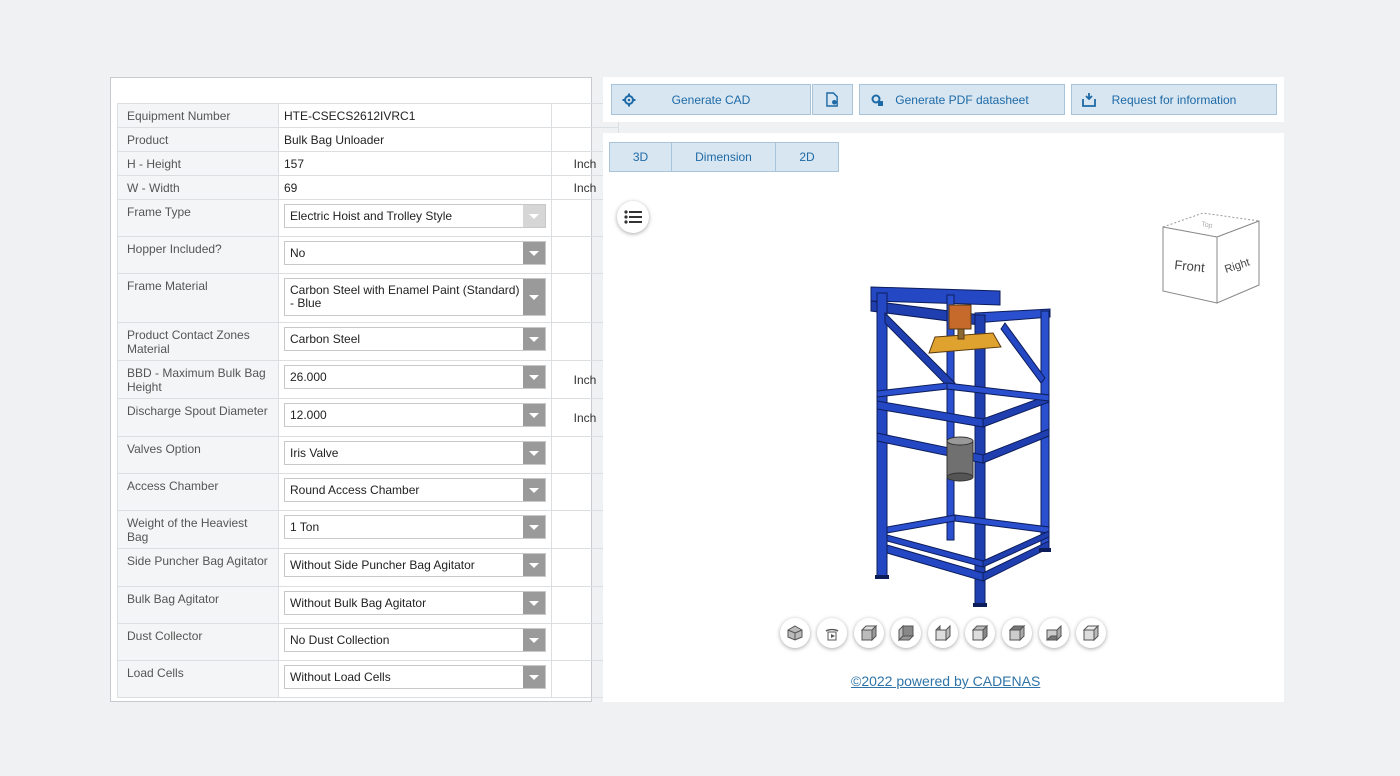  What do you see at coordinates (415, 115) in the screenshot?
I see `property-value: HTE-CSECS2612IVRC1` at bounding box center [415, 115].